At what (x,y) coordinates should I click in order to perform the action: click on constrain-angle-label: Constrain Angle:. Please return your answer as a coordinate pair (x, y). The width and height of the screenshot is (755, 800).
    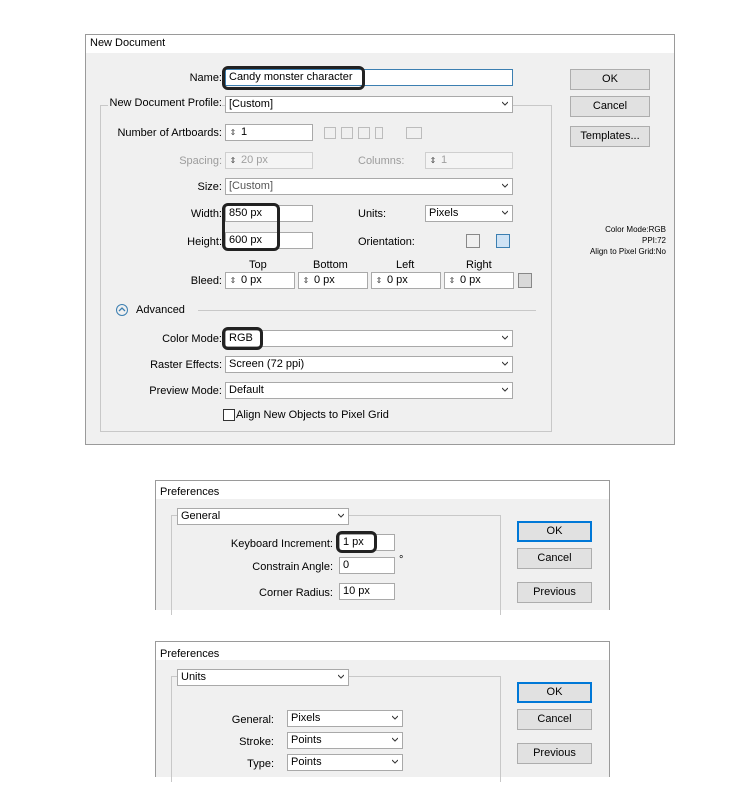
    Looking at the image, I should click on (292, 567).